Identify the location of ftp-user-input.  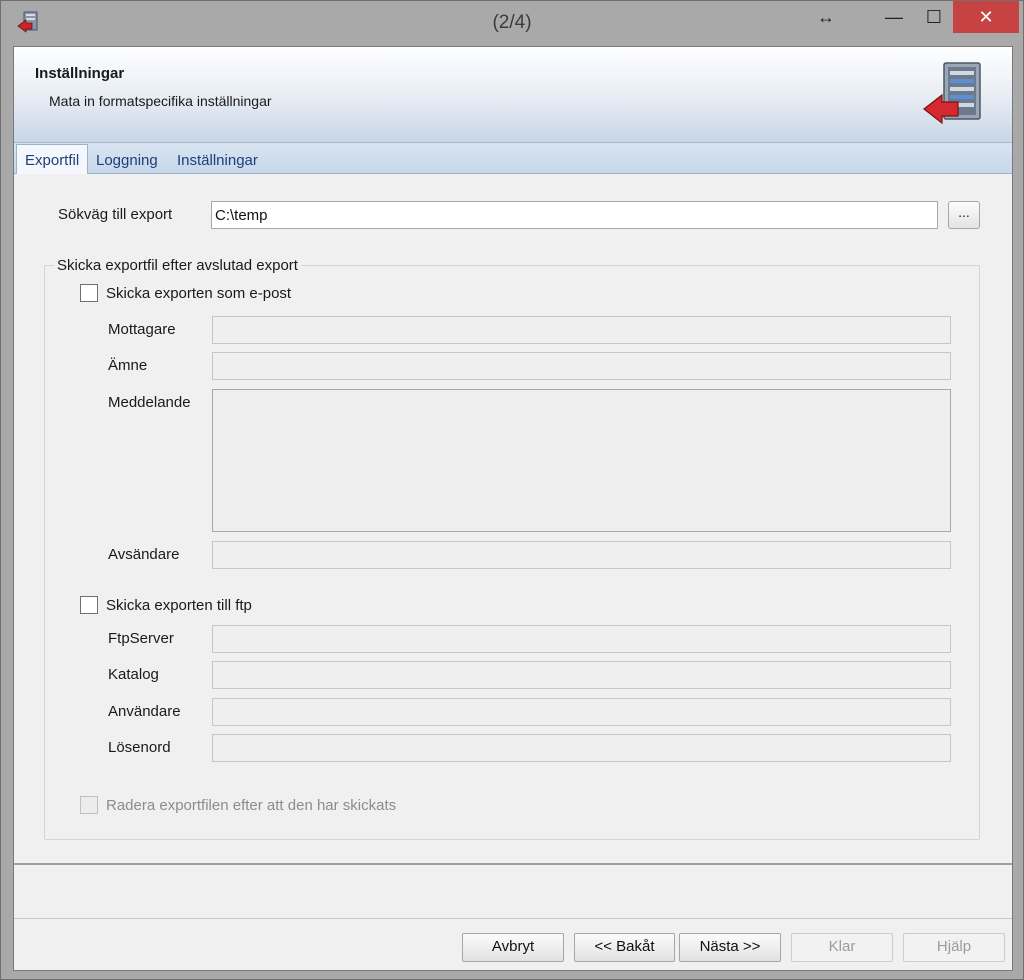
(581, 712).